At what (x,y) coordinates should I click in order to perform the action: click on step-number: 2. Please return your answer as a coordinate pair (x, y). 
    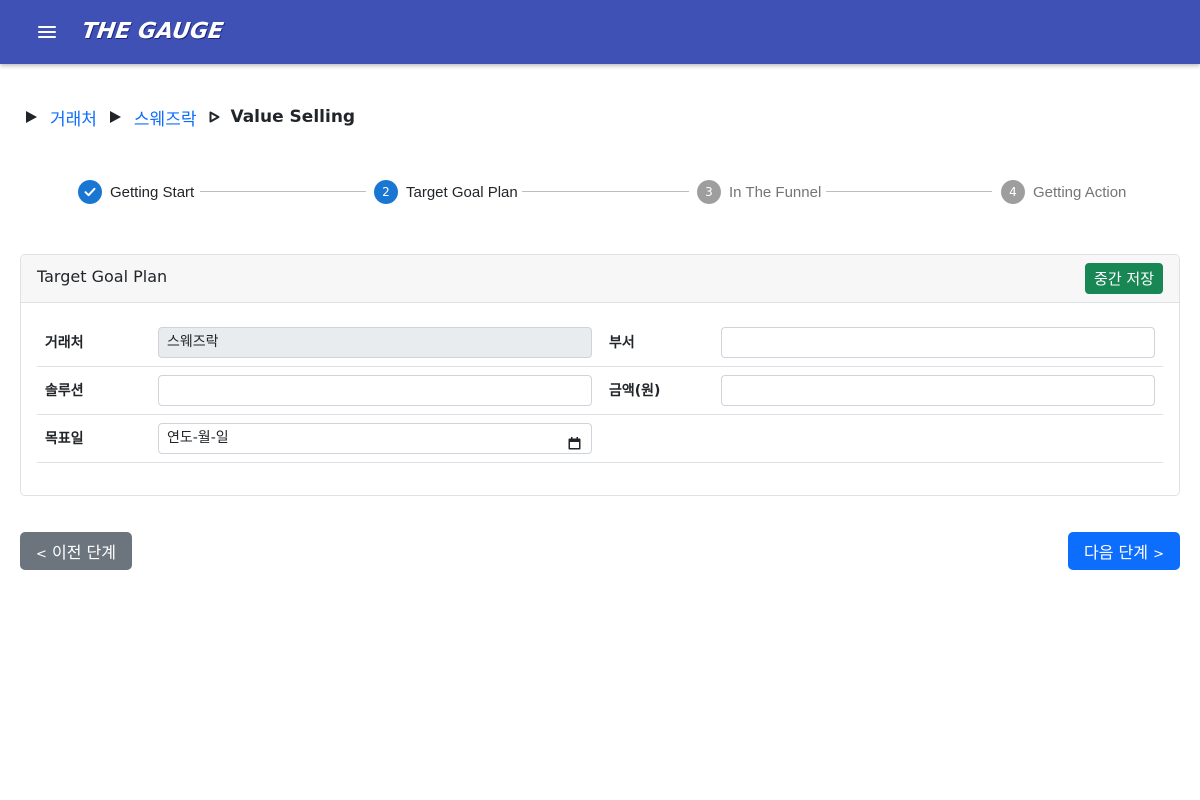
    Looking at the image, I should click on (386, 192).